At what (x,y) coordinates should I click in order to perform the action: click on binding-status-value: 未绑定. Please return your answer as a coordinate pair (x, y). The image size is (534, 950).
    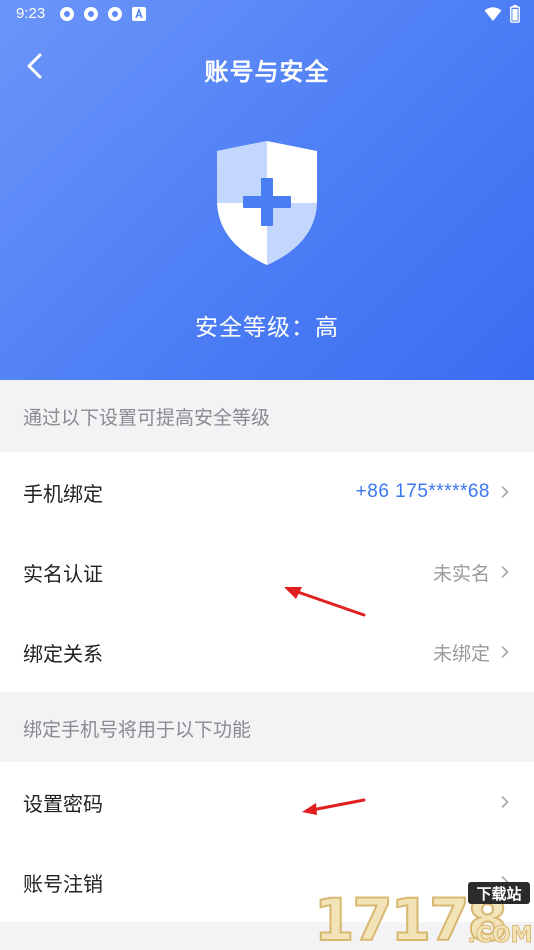
    Looking at the image, I should click on (461, 654).